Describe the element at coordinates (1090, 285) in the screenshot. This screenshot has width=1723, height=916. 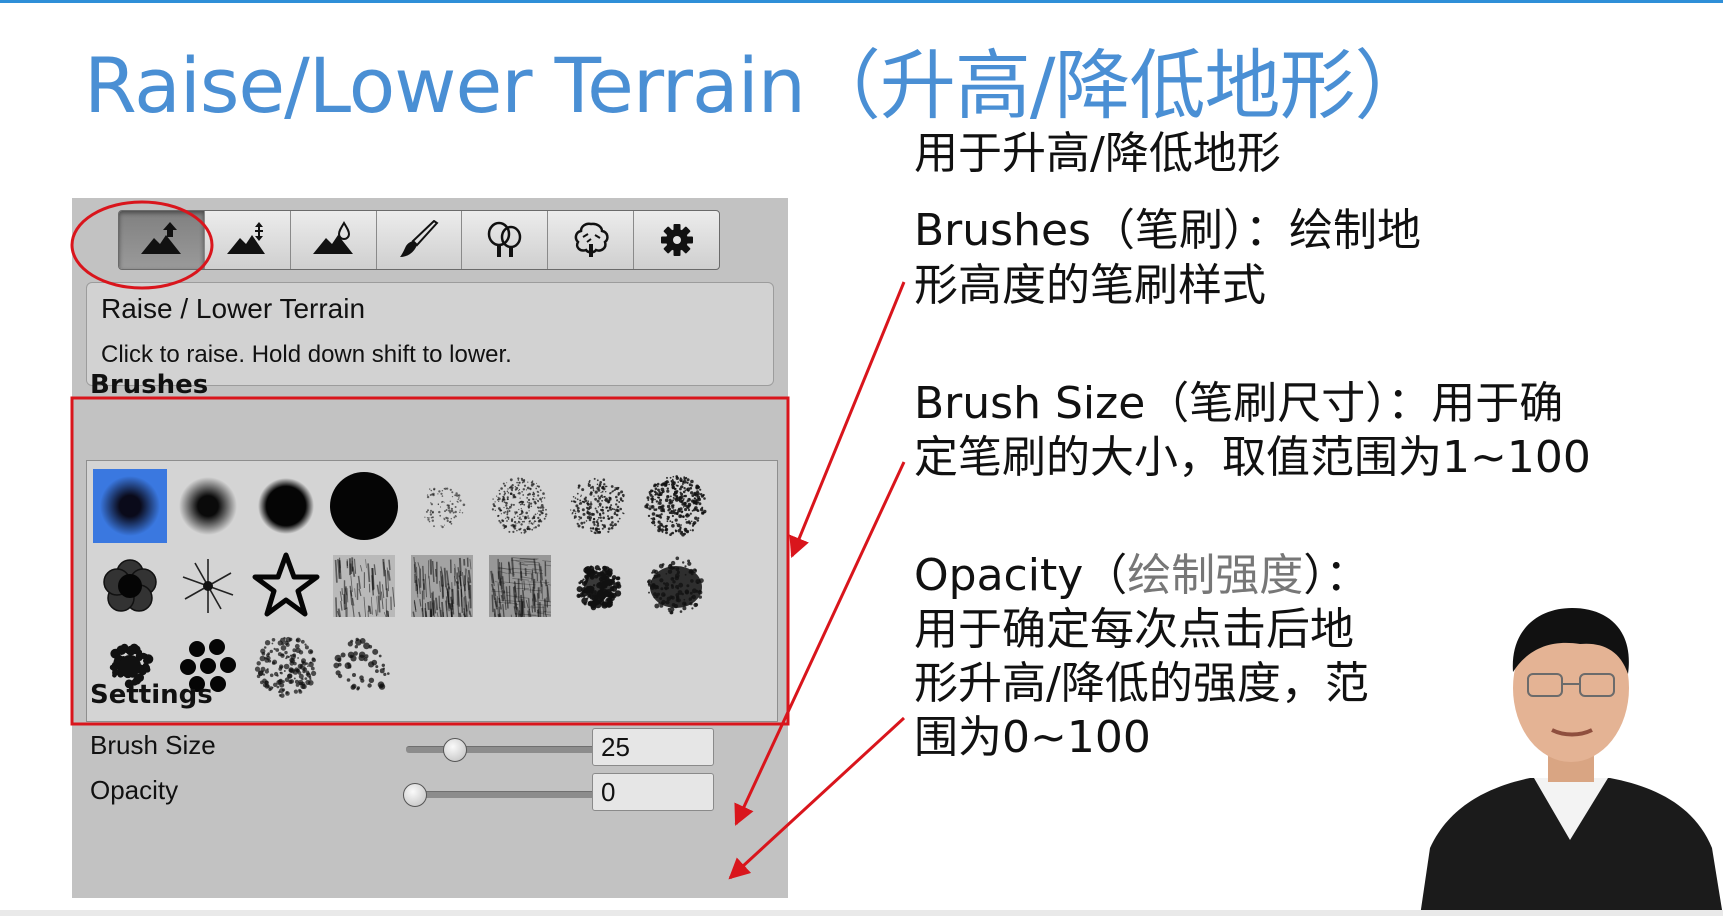
I see `brushes-note-line-2: 形高度的笔刷样式` at that location.